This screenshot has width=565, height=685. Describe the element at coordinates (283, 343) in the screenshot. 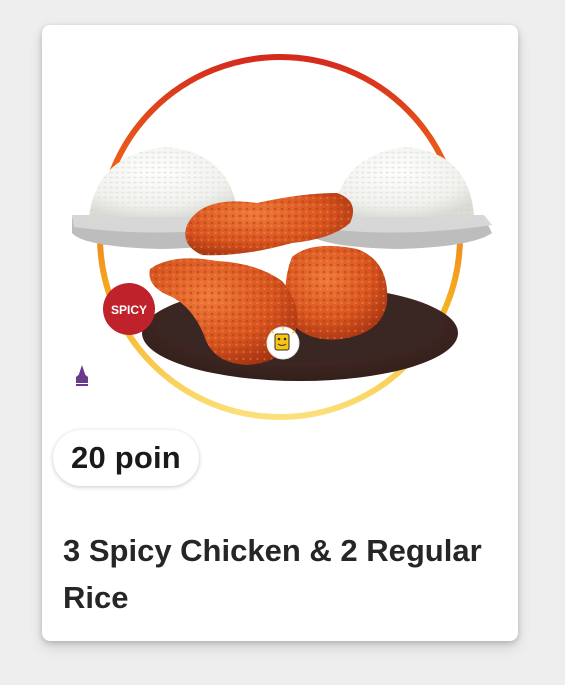

I see `mascot-badge-icon` at that location.